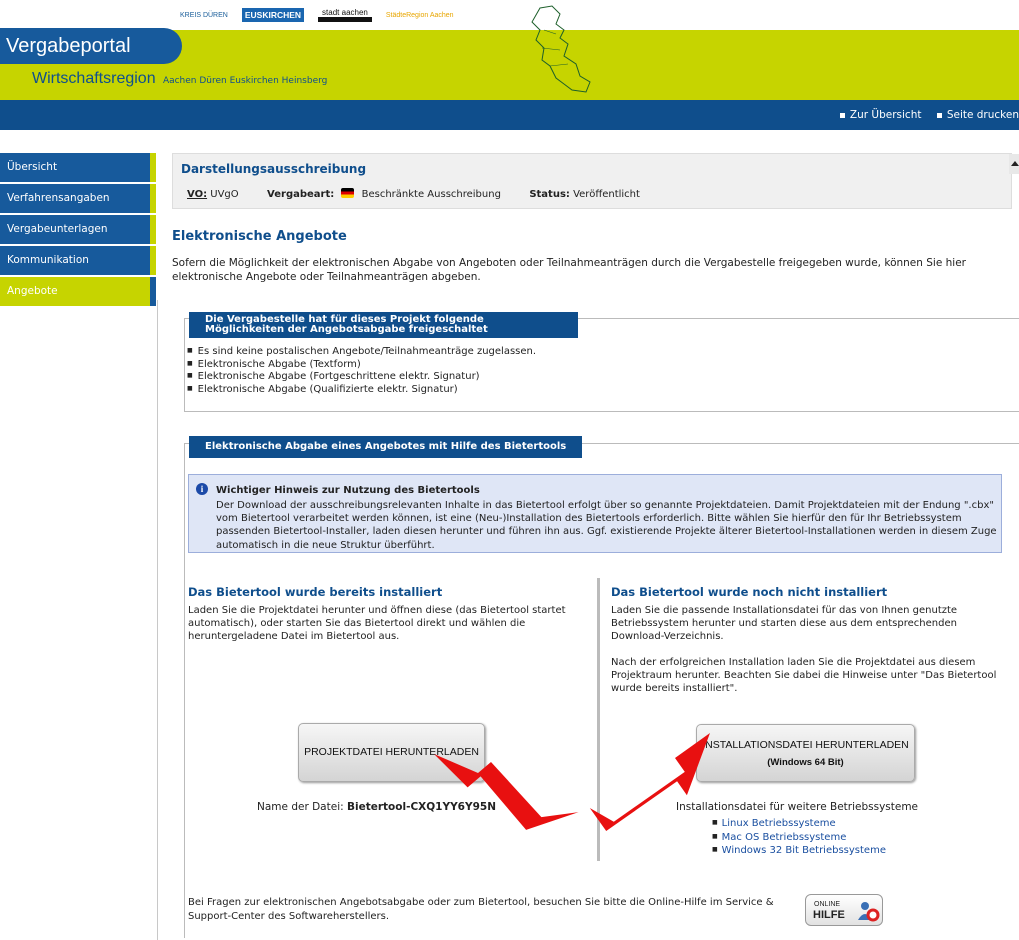 Image resolution: width=1019 pixels, height=940 pixels. Describe the element at coordinates (561, 49) in the screenshot. I see `region-map-icon` at that location.